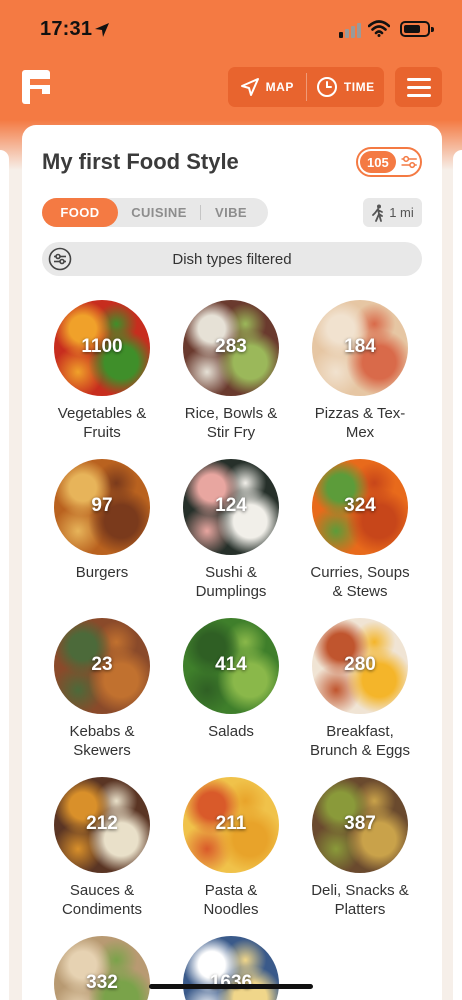 This screenshot has width=462, height=1000. I want to click on previous-card-edge, so click(4, 575).